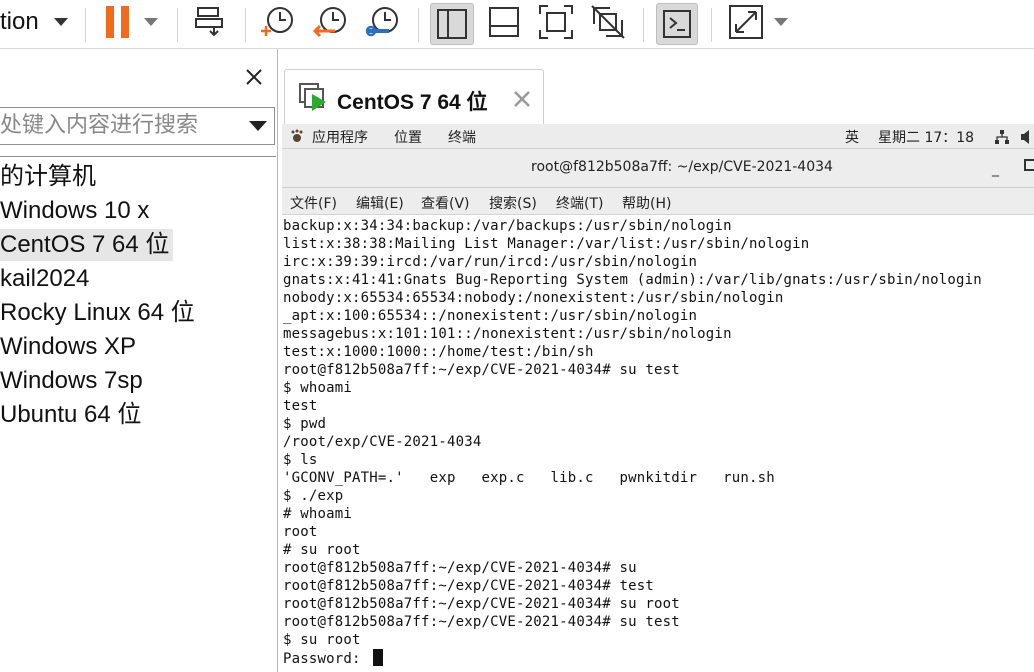 The width and height of the screenshot is (1034, 672). I want to click on volume-icon, so click(1027, 139).